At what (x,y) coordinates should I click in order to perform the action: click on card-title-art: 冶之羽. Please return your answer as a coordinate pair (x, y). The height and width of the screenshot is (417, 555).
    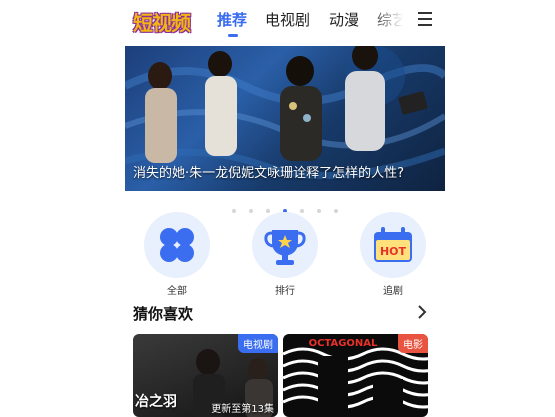
    Looking at the image, I should click on (156, 402).